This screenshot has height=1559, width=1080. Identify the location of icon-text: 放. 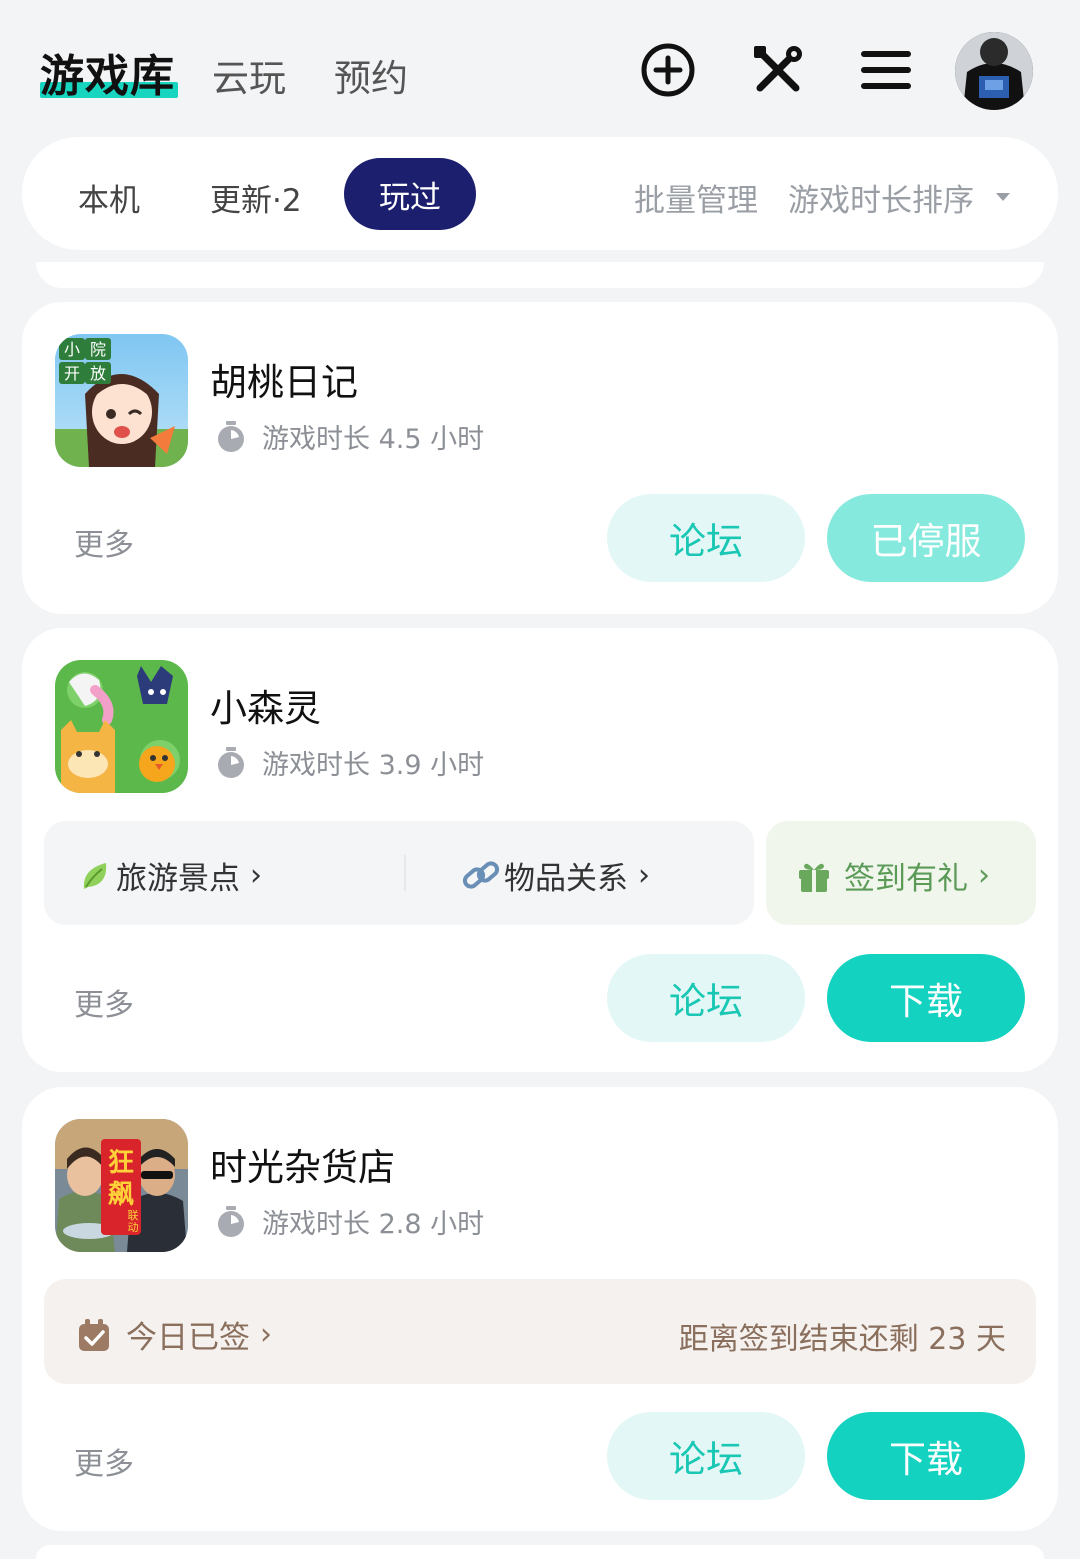
(98, 373).